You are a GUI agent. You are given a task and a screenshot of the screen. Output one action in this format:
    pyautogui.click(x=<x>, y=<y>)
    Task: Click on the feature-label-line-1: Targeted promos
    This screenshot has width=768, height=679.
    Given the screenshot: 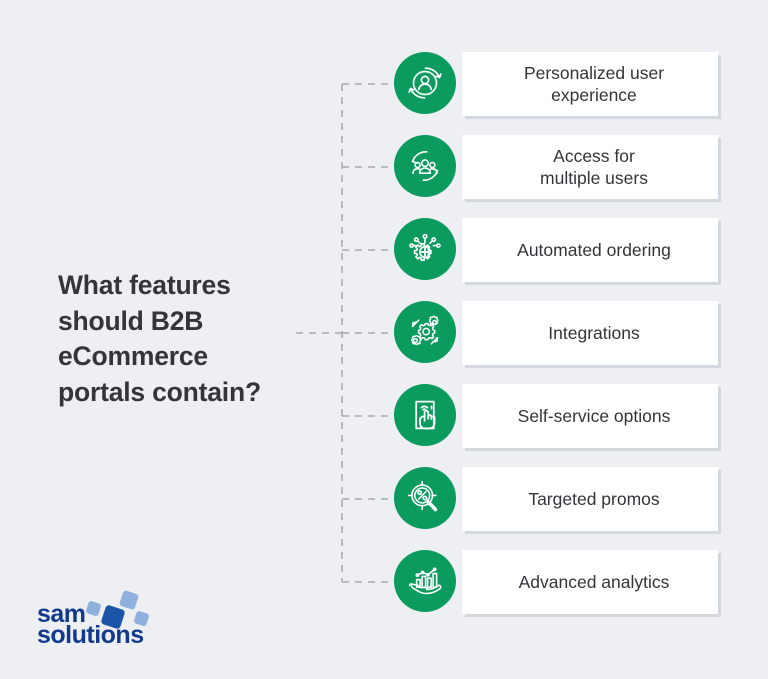 What is the action you would take?
    pyautogui.click(x=594, y=499)
    